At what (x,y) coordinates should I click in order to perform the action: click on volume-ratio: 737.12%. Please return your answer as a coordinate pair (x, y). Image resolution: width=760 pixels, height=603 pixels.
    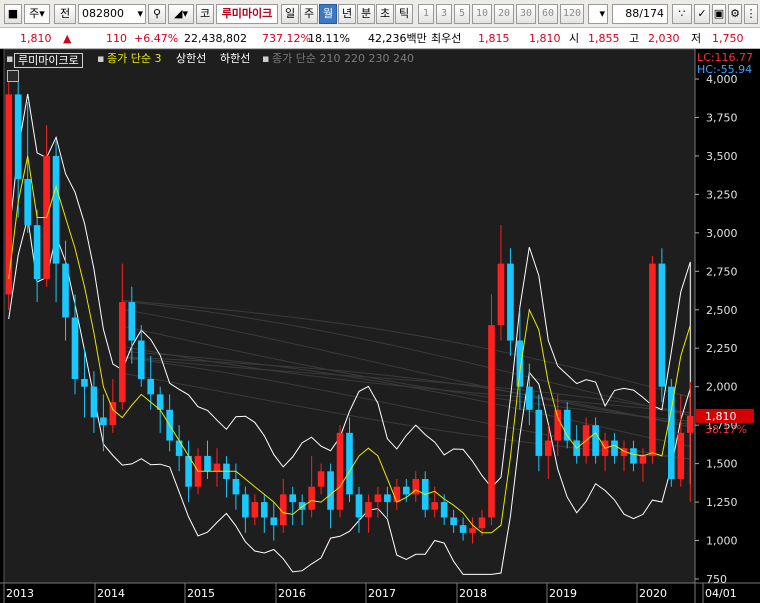
    Looking at the image, I should click on (286, 38).